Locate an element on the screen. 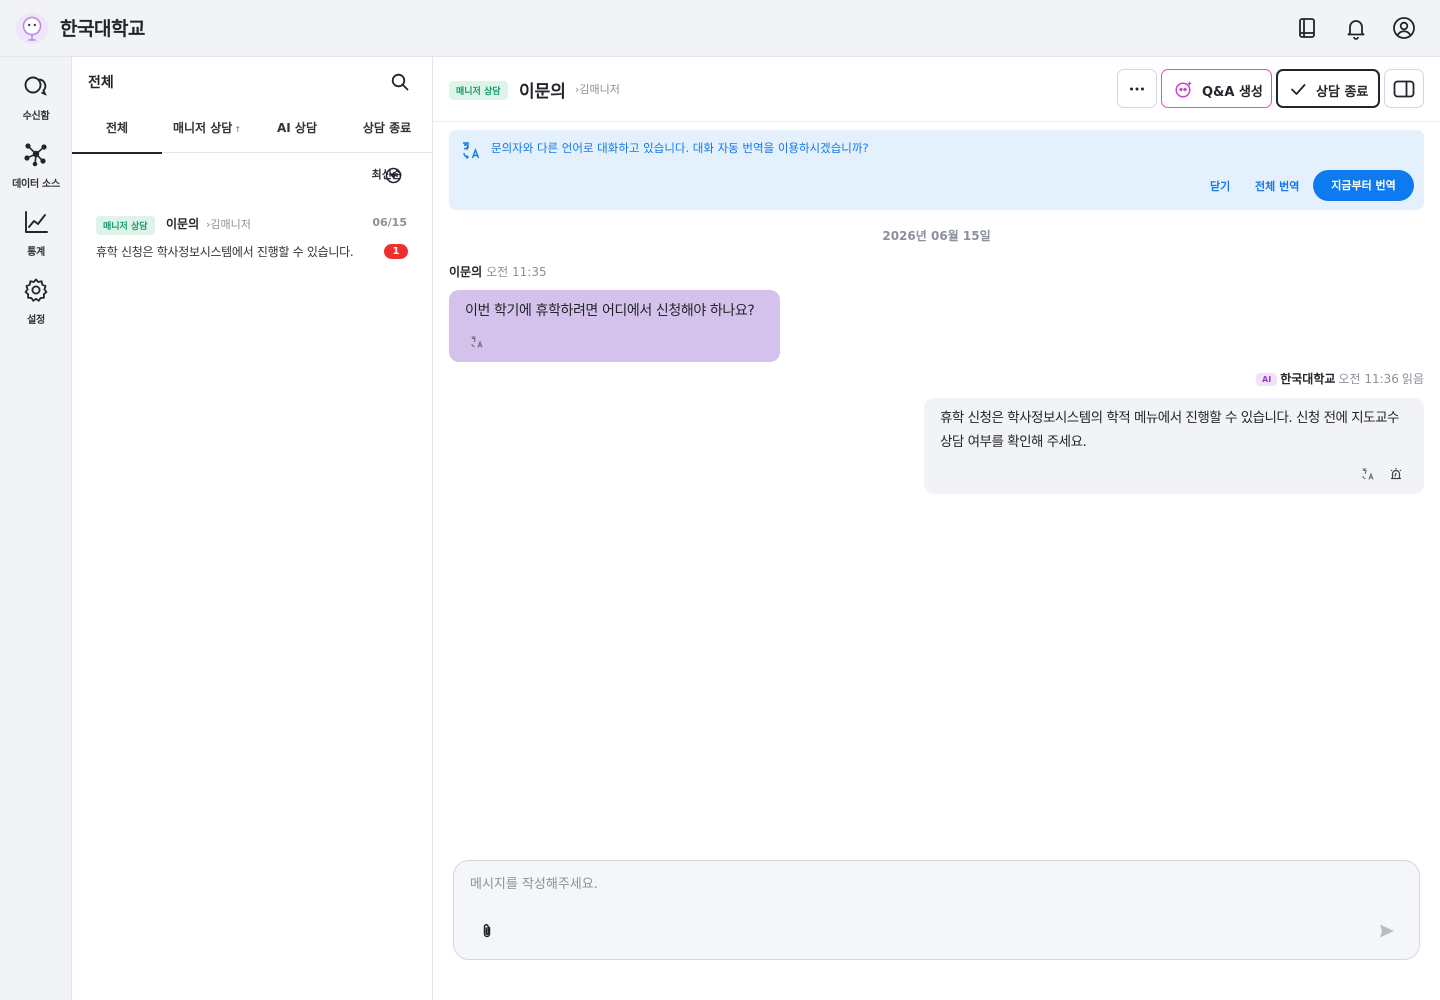 The width and height of the screenshot is (1440, 1000). rail-label: 수신함 is located at coordinates (36, 116).